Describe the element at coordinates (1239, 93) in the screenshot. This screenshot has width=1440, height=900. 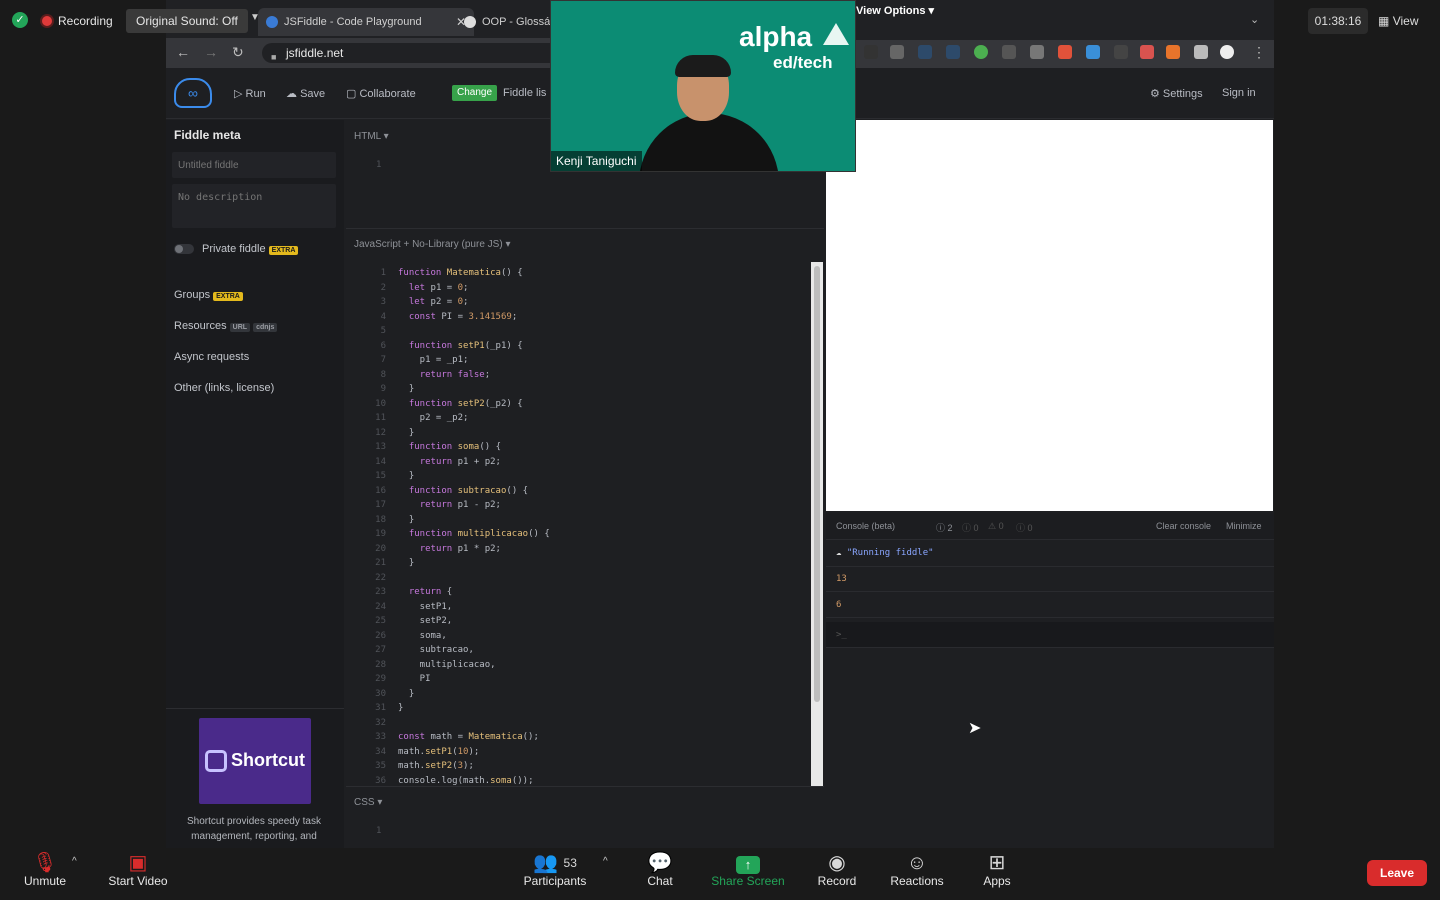
I see `sign-in-link: Sign in` at that location.